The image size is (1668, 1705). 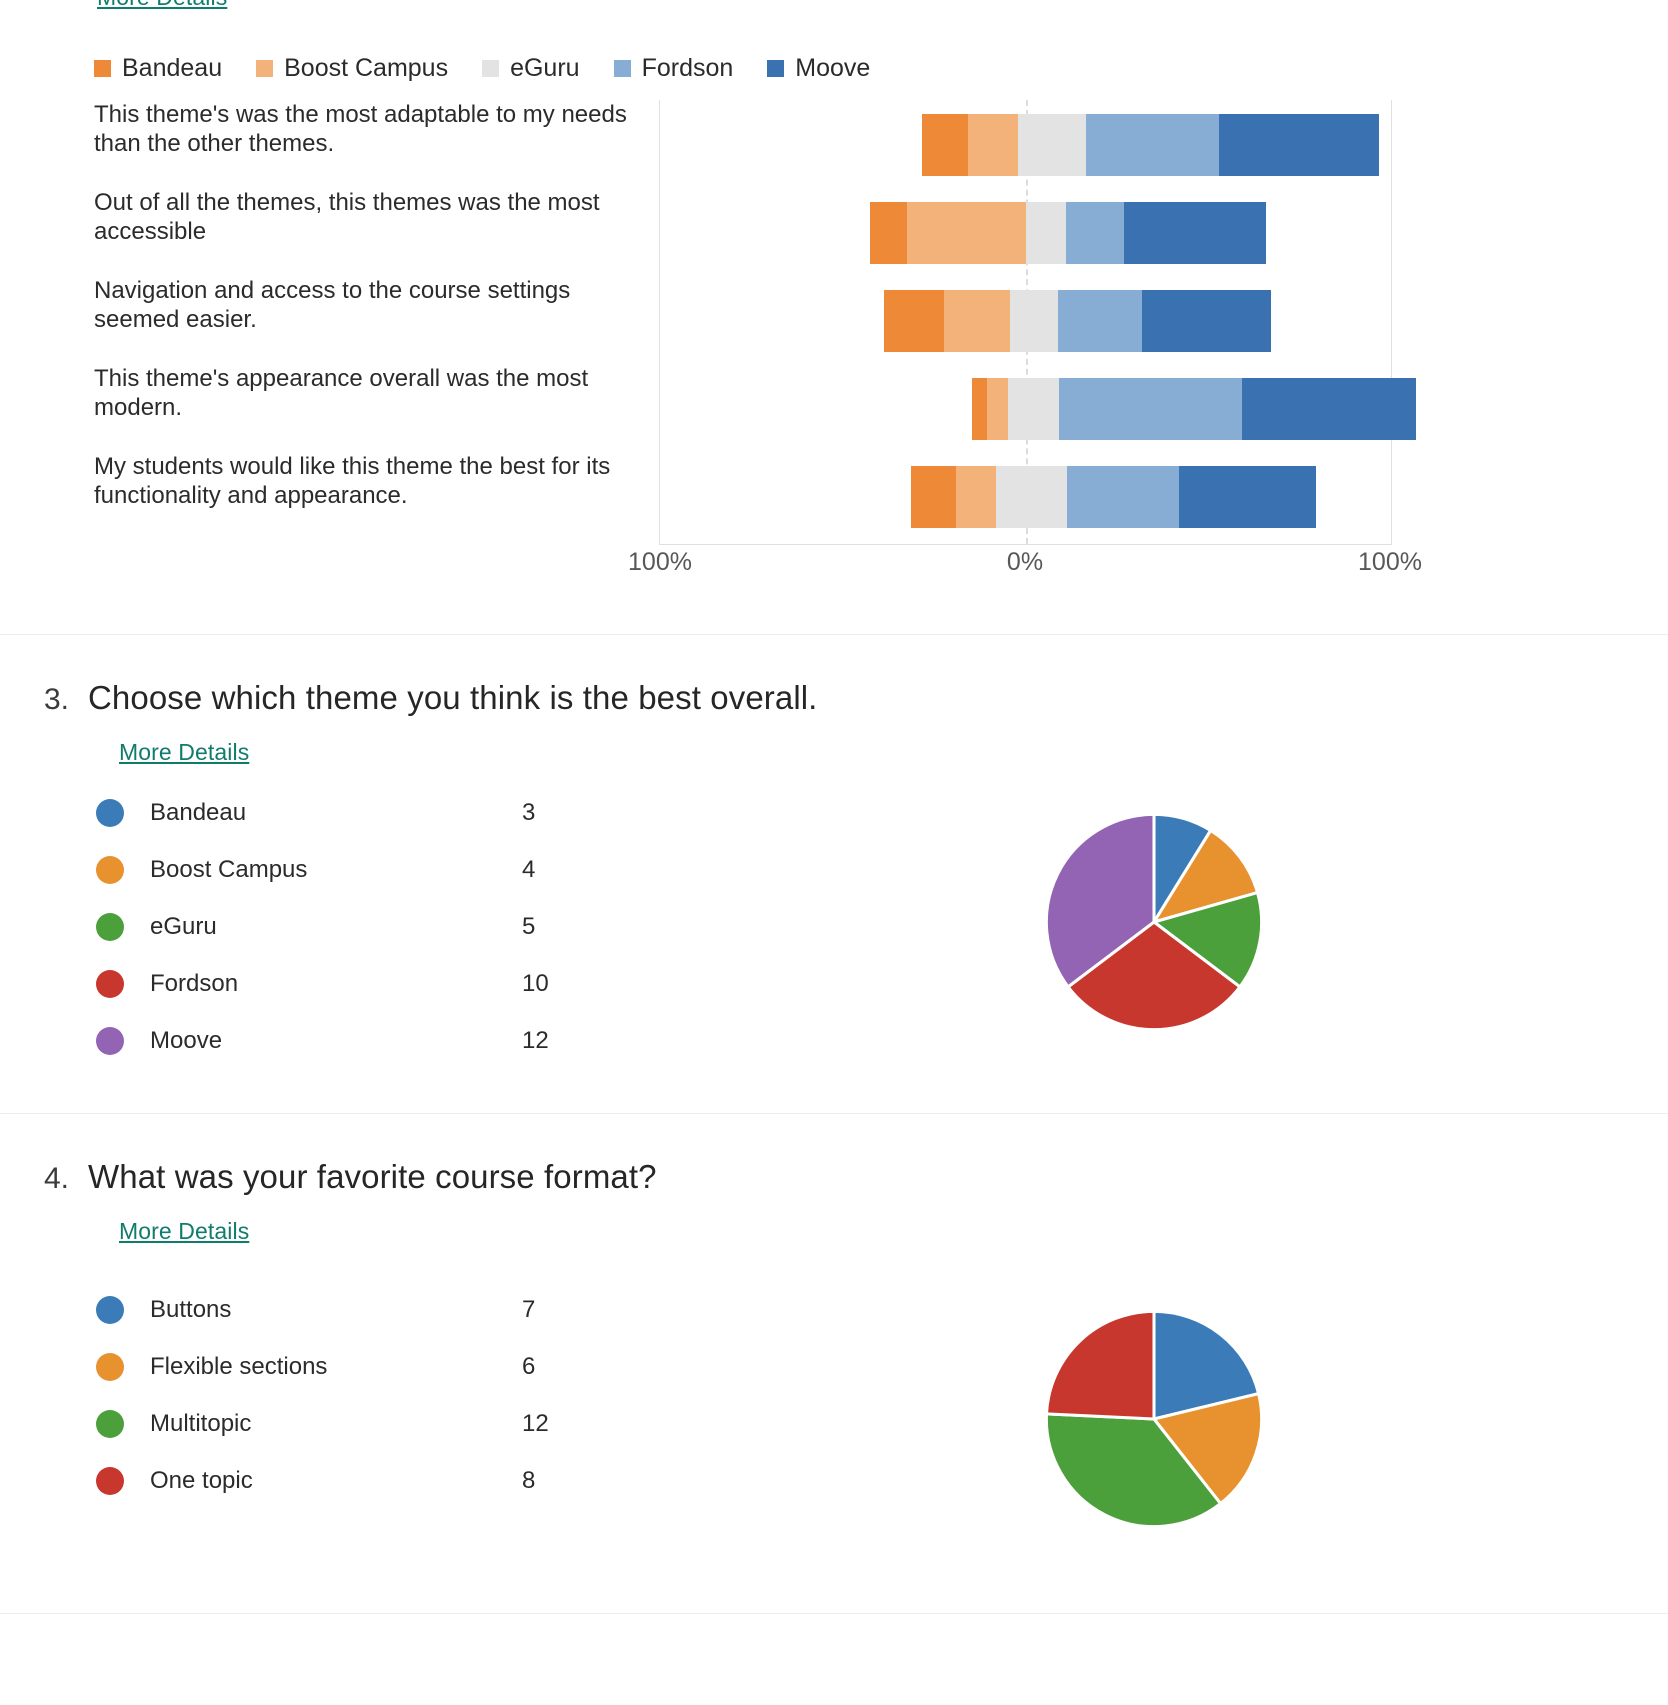 I want to click on legend-label-bandeau: Bandeau, so click(x=172, y=67).